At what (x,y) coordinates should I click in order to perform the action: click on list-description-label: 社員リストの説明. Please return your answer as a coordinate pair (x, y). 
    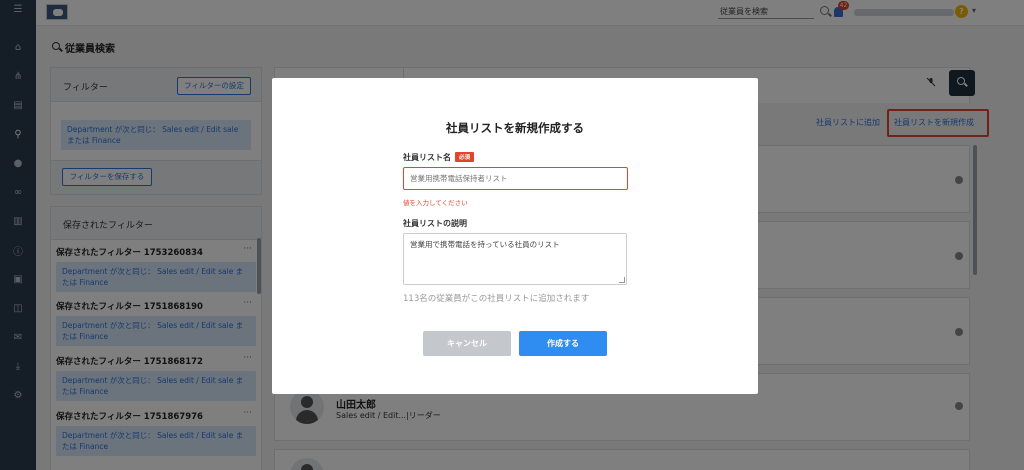
    Looking at the image, I should click on (435, 223).